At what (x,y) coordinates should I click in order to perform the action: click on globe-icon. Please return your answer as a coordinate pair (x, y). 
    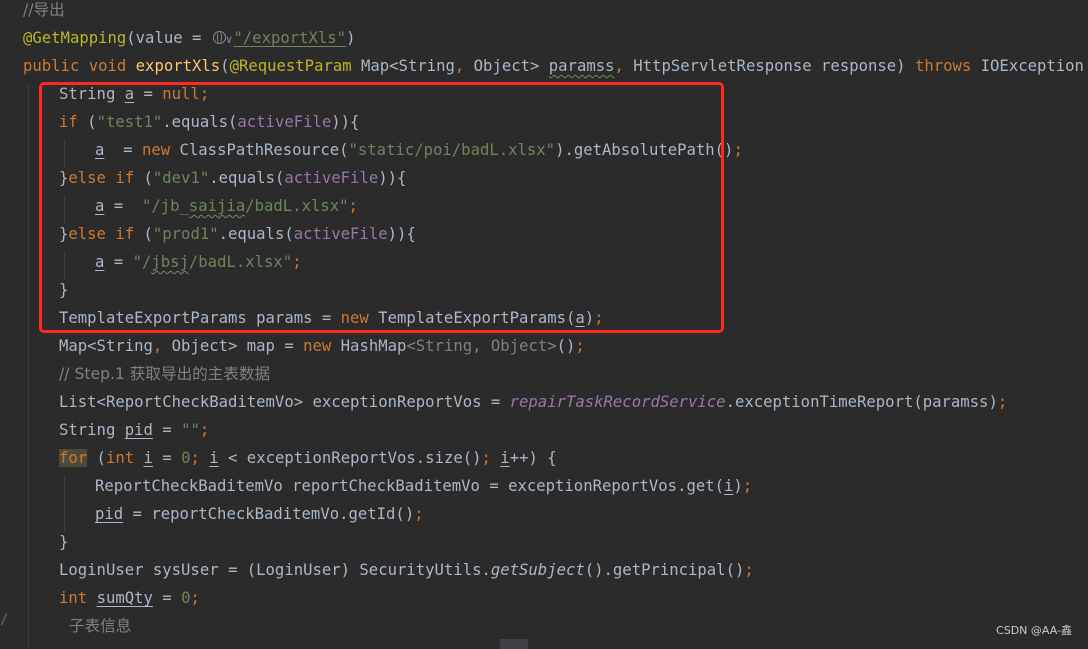
    Looking at the image, I should click on (219, 37).